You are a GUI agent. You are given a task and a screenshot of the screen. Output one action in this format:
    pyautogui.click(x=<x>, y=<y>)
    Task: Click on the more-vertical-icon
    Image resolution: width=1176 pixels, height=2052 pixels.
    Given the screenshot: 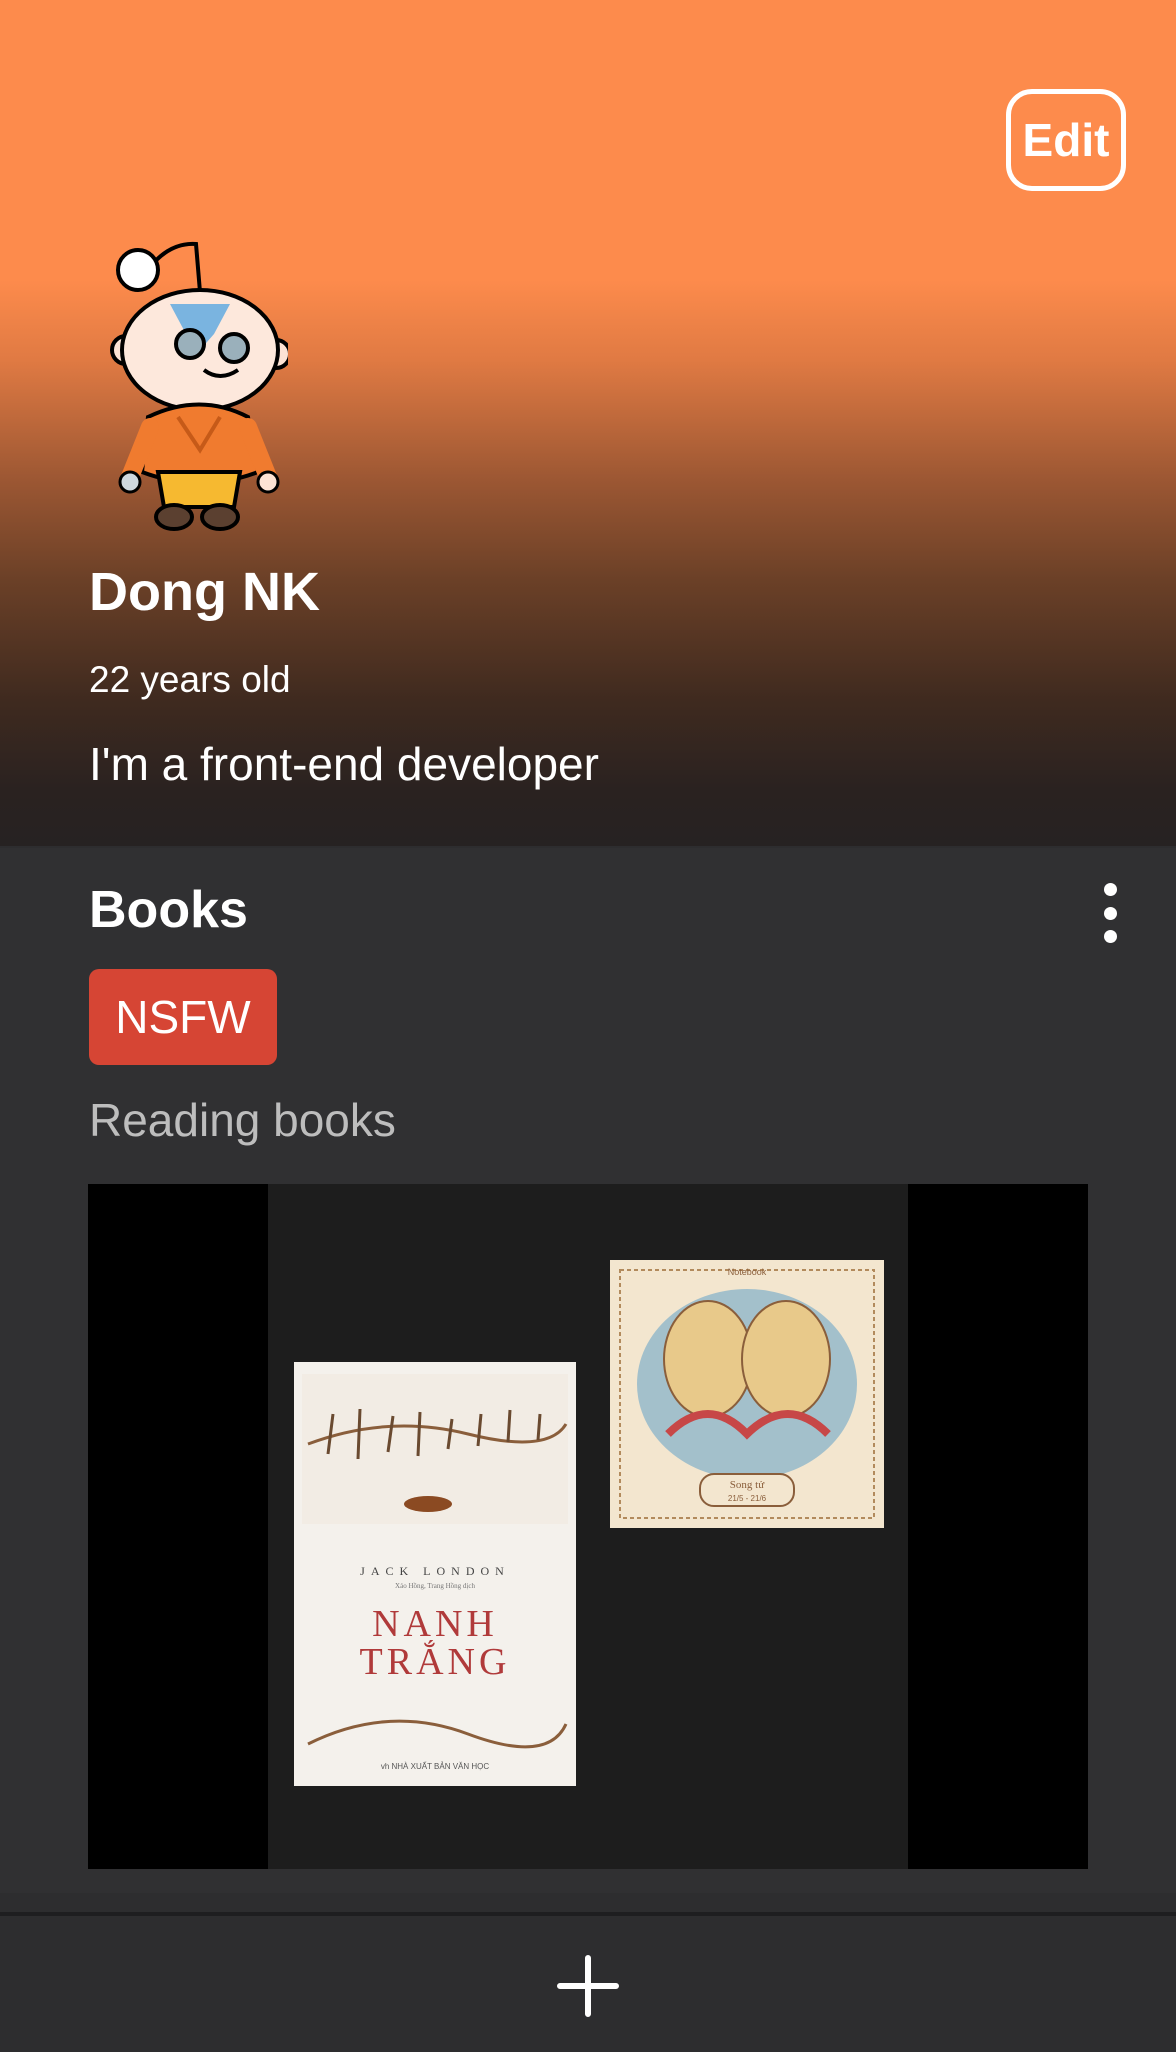 What is the action you would take?
    pyautogui.click(x=1110, y=913)
    